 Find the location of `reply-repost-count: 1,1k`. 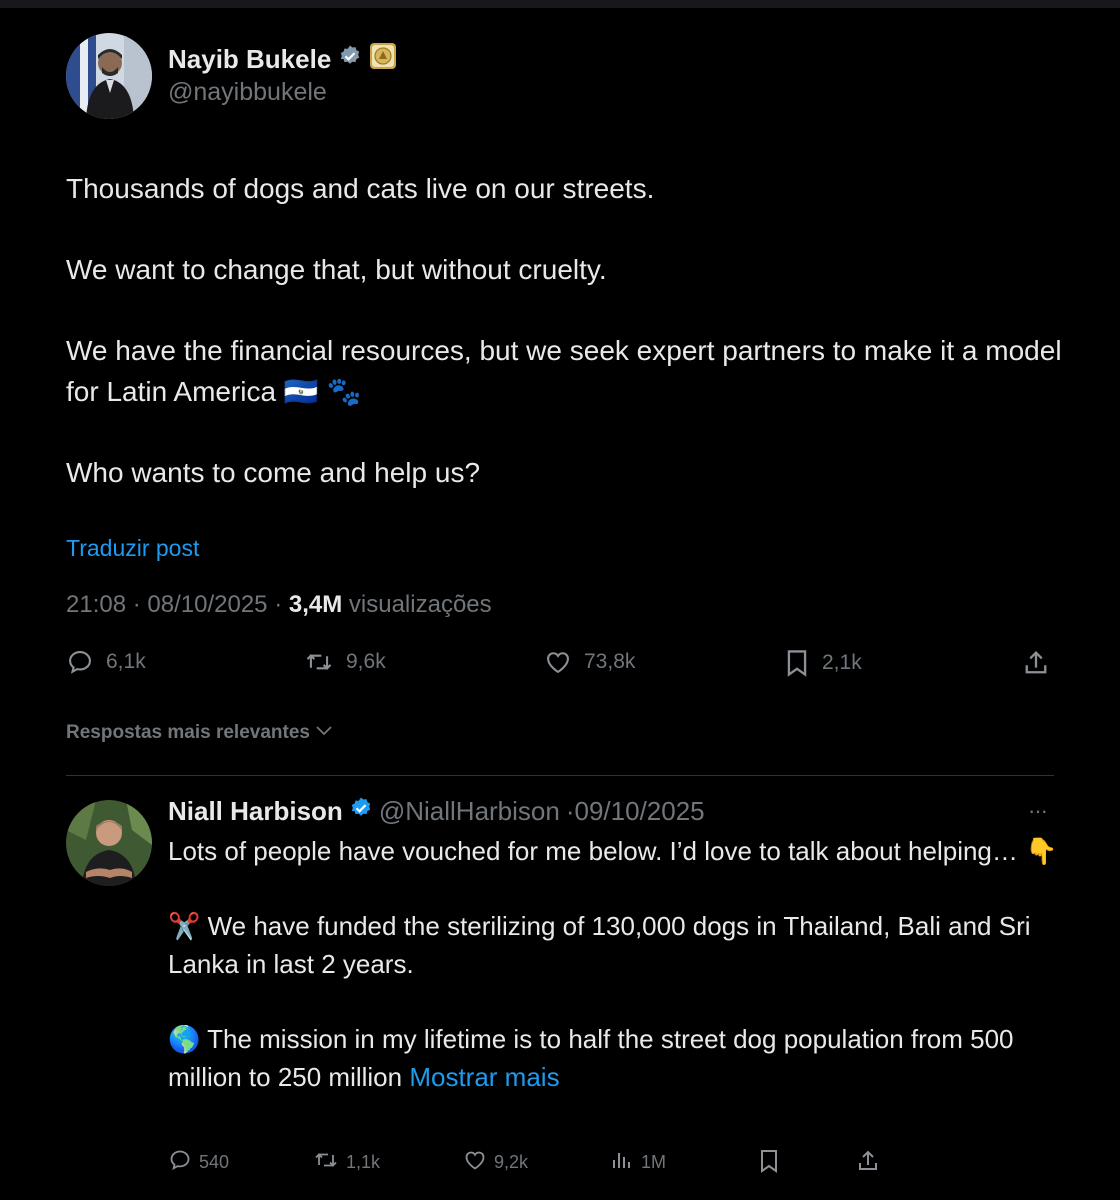

reply-repost-count: 1,1k is located at coordinates (363, 1162).